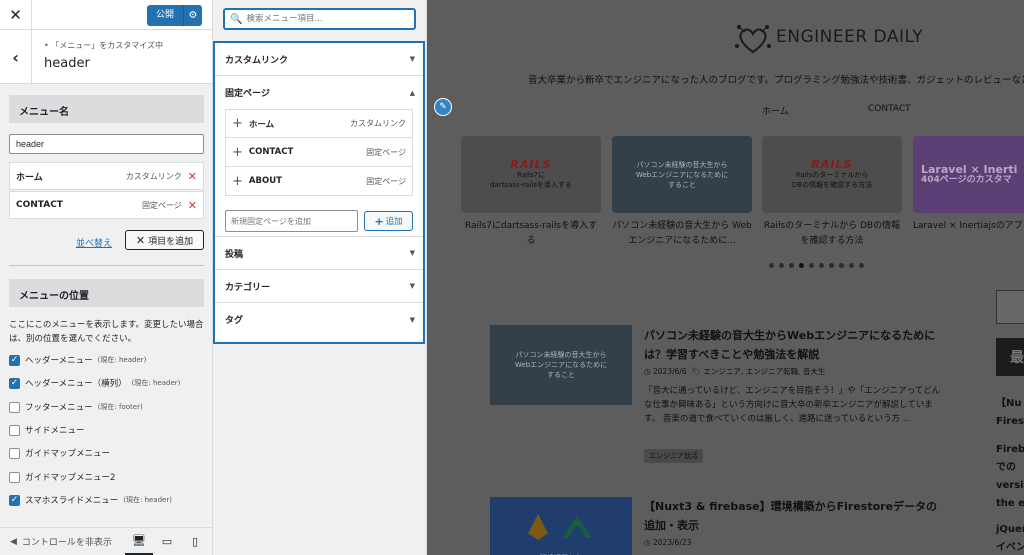 The width and height of the screenshot is (1024, 555). Describe the element at coordinates (1010, 449) in the screenshot. I see `sidebar-text: Fireb` at that location.